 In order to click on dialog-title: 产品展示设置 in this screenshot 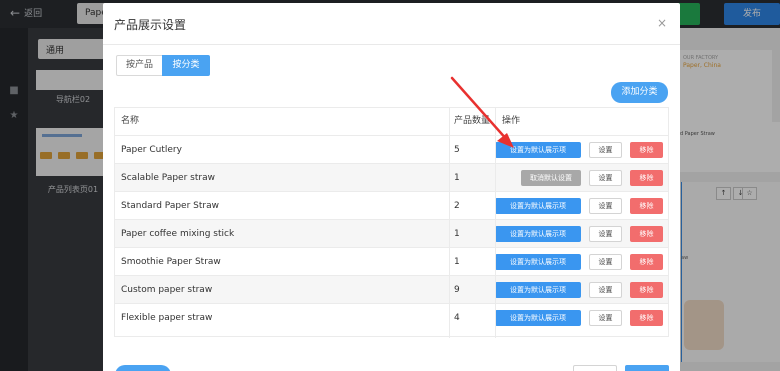, I will do `click(150, 25)`.